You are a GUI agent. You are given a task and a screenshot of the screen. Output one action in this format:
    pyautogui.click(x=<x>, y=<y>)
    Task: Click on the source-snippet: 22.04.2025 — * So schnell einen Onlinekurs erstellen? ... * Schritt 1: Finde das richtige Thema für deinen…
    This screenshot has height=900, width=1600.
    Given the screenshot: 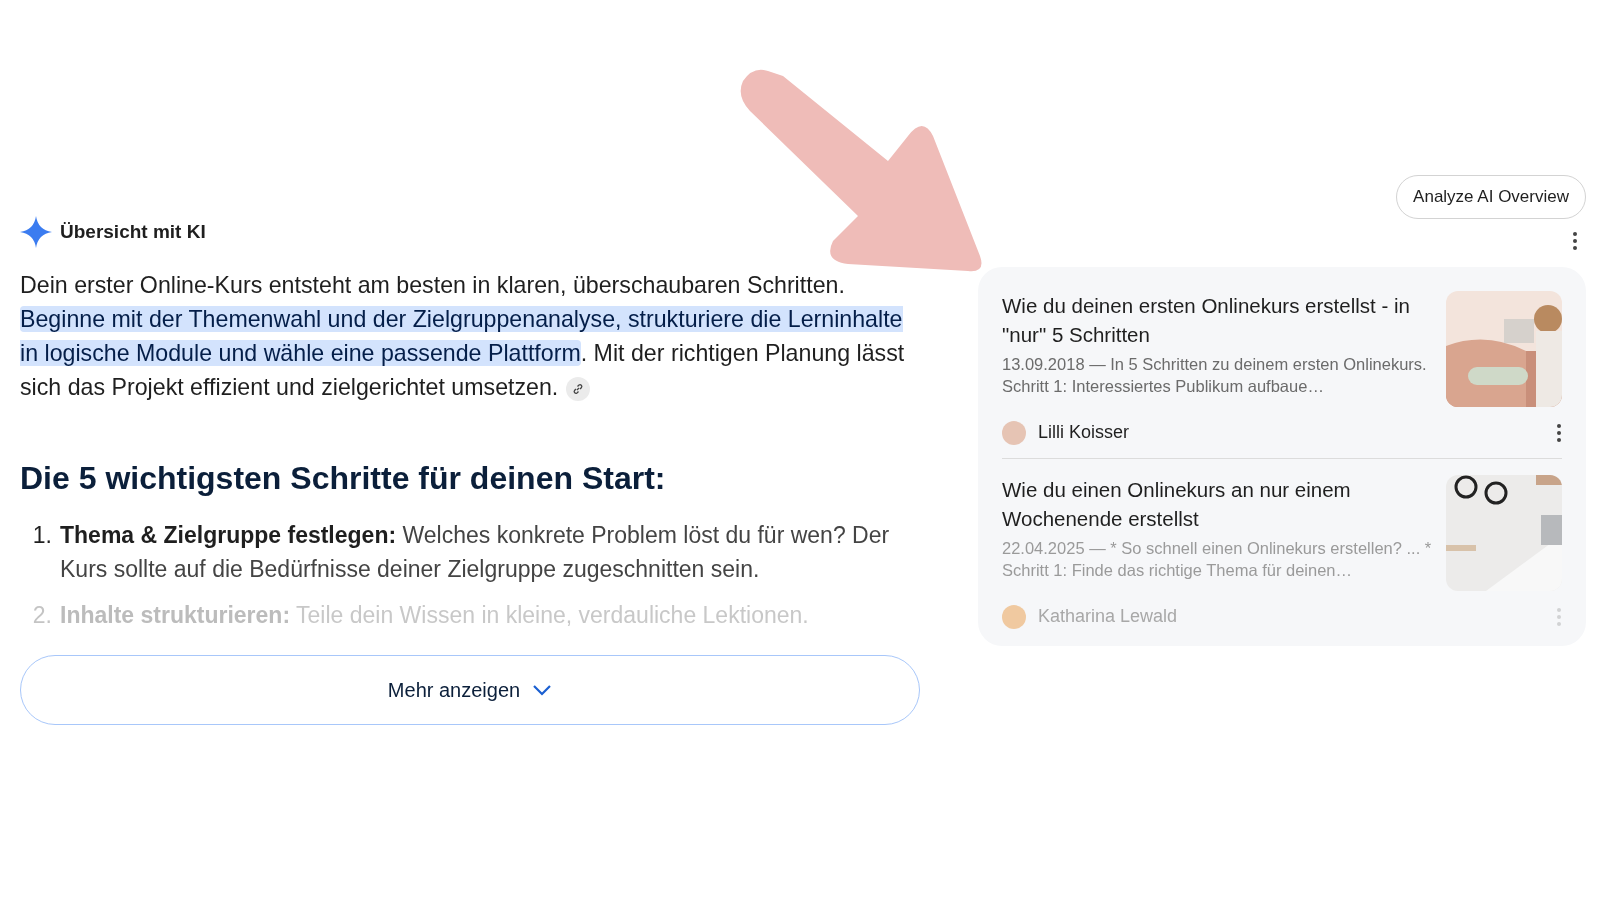 What is the action you would take?
    pyautogui.click(x=1217, y=559)
    